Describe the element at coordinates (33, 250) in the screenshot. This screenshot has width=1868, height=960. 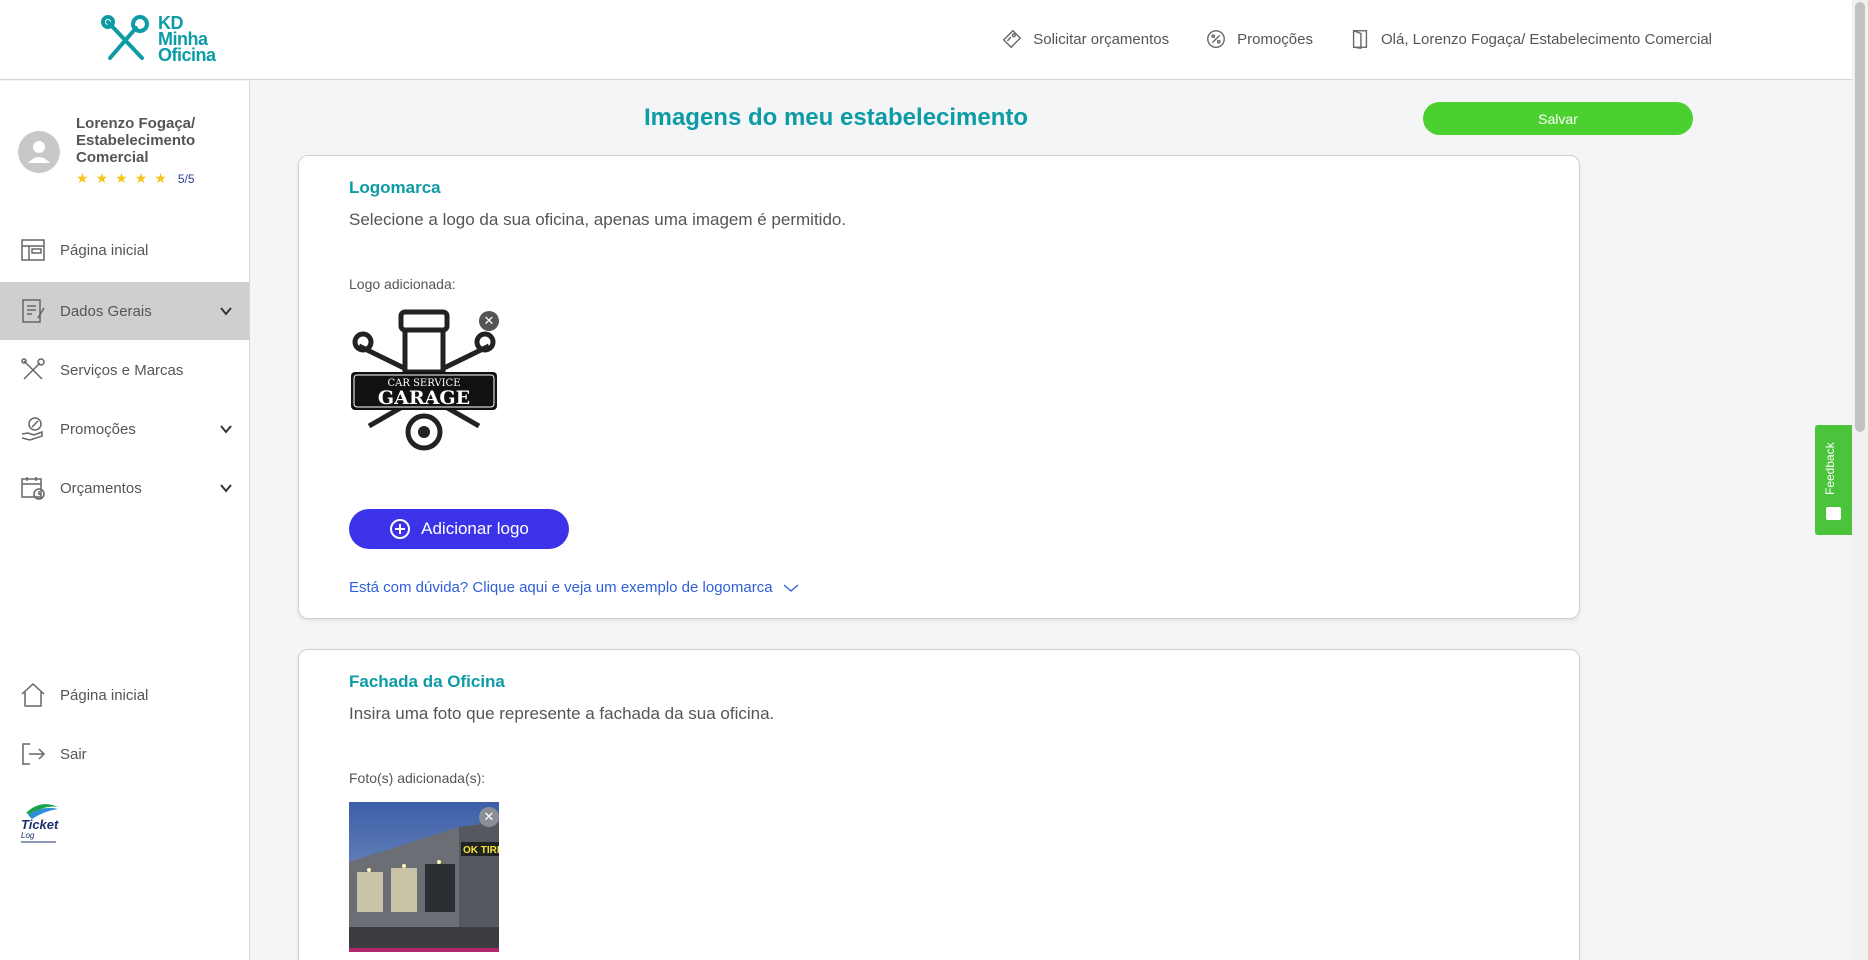
I see `layout-icon` at that location.